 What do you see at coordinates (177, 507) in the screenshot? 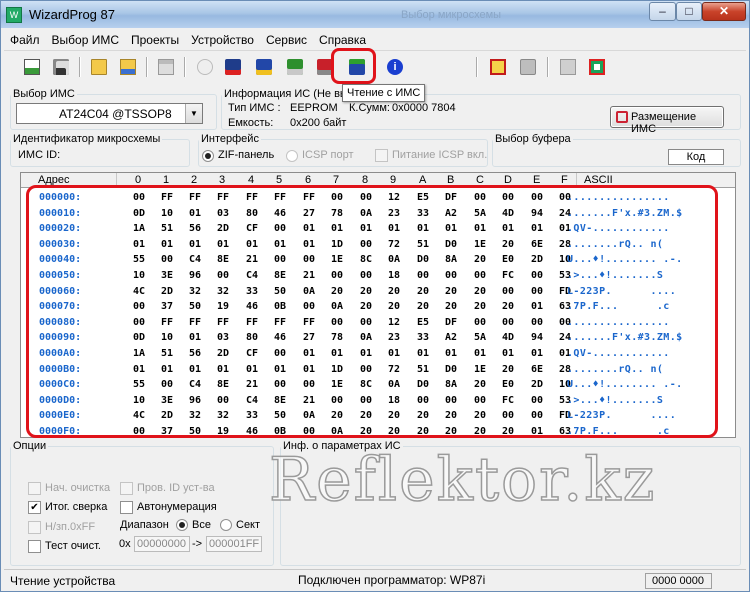
I see `autonum-label: Автонумерация` at bounding box center [177, 507].